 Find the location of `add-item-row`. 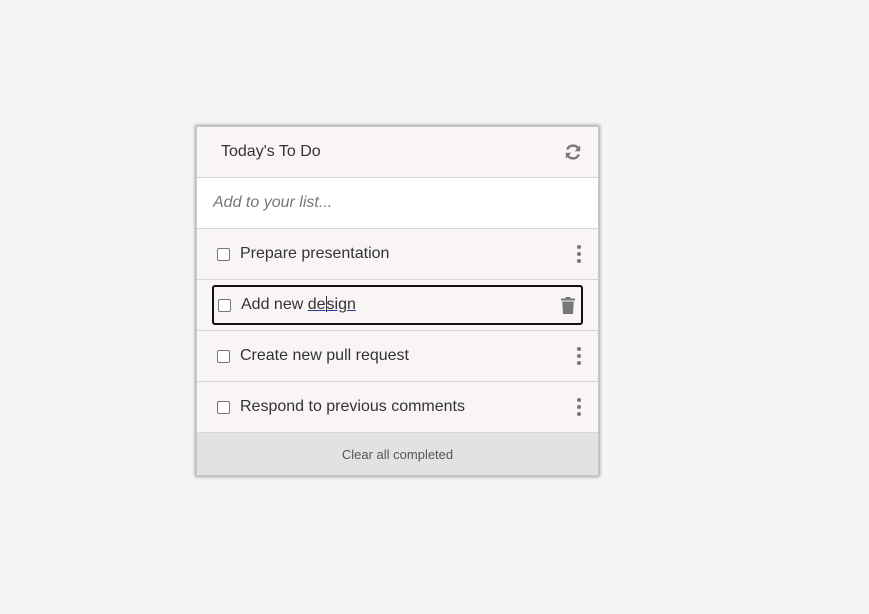

add-item-row is located at coordinates (397, 203).